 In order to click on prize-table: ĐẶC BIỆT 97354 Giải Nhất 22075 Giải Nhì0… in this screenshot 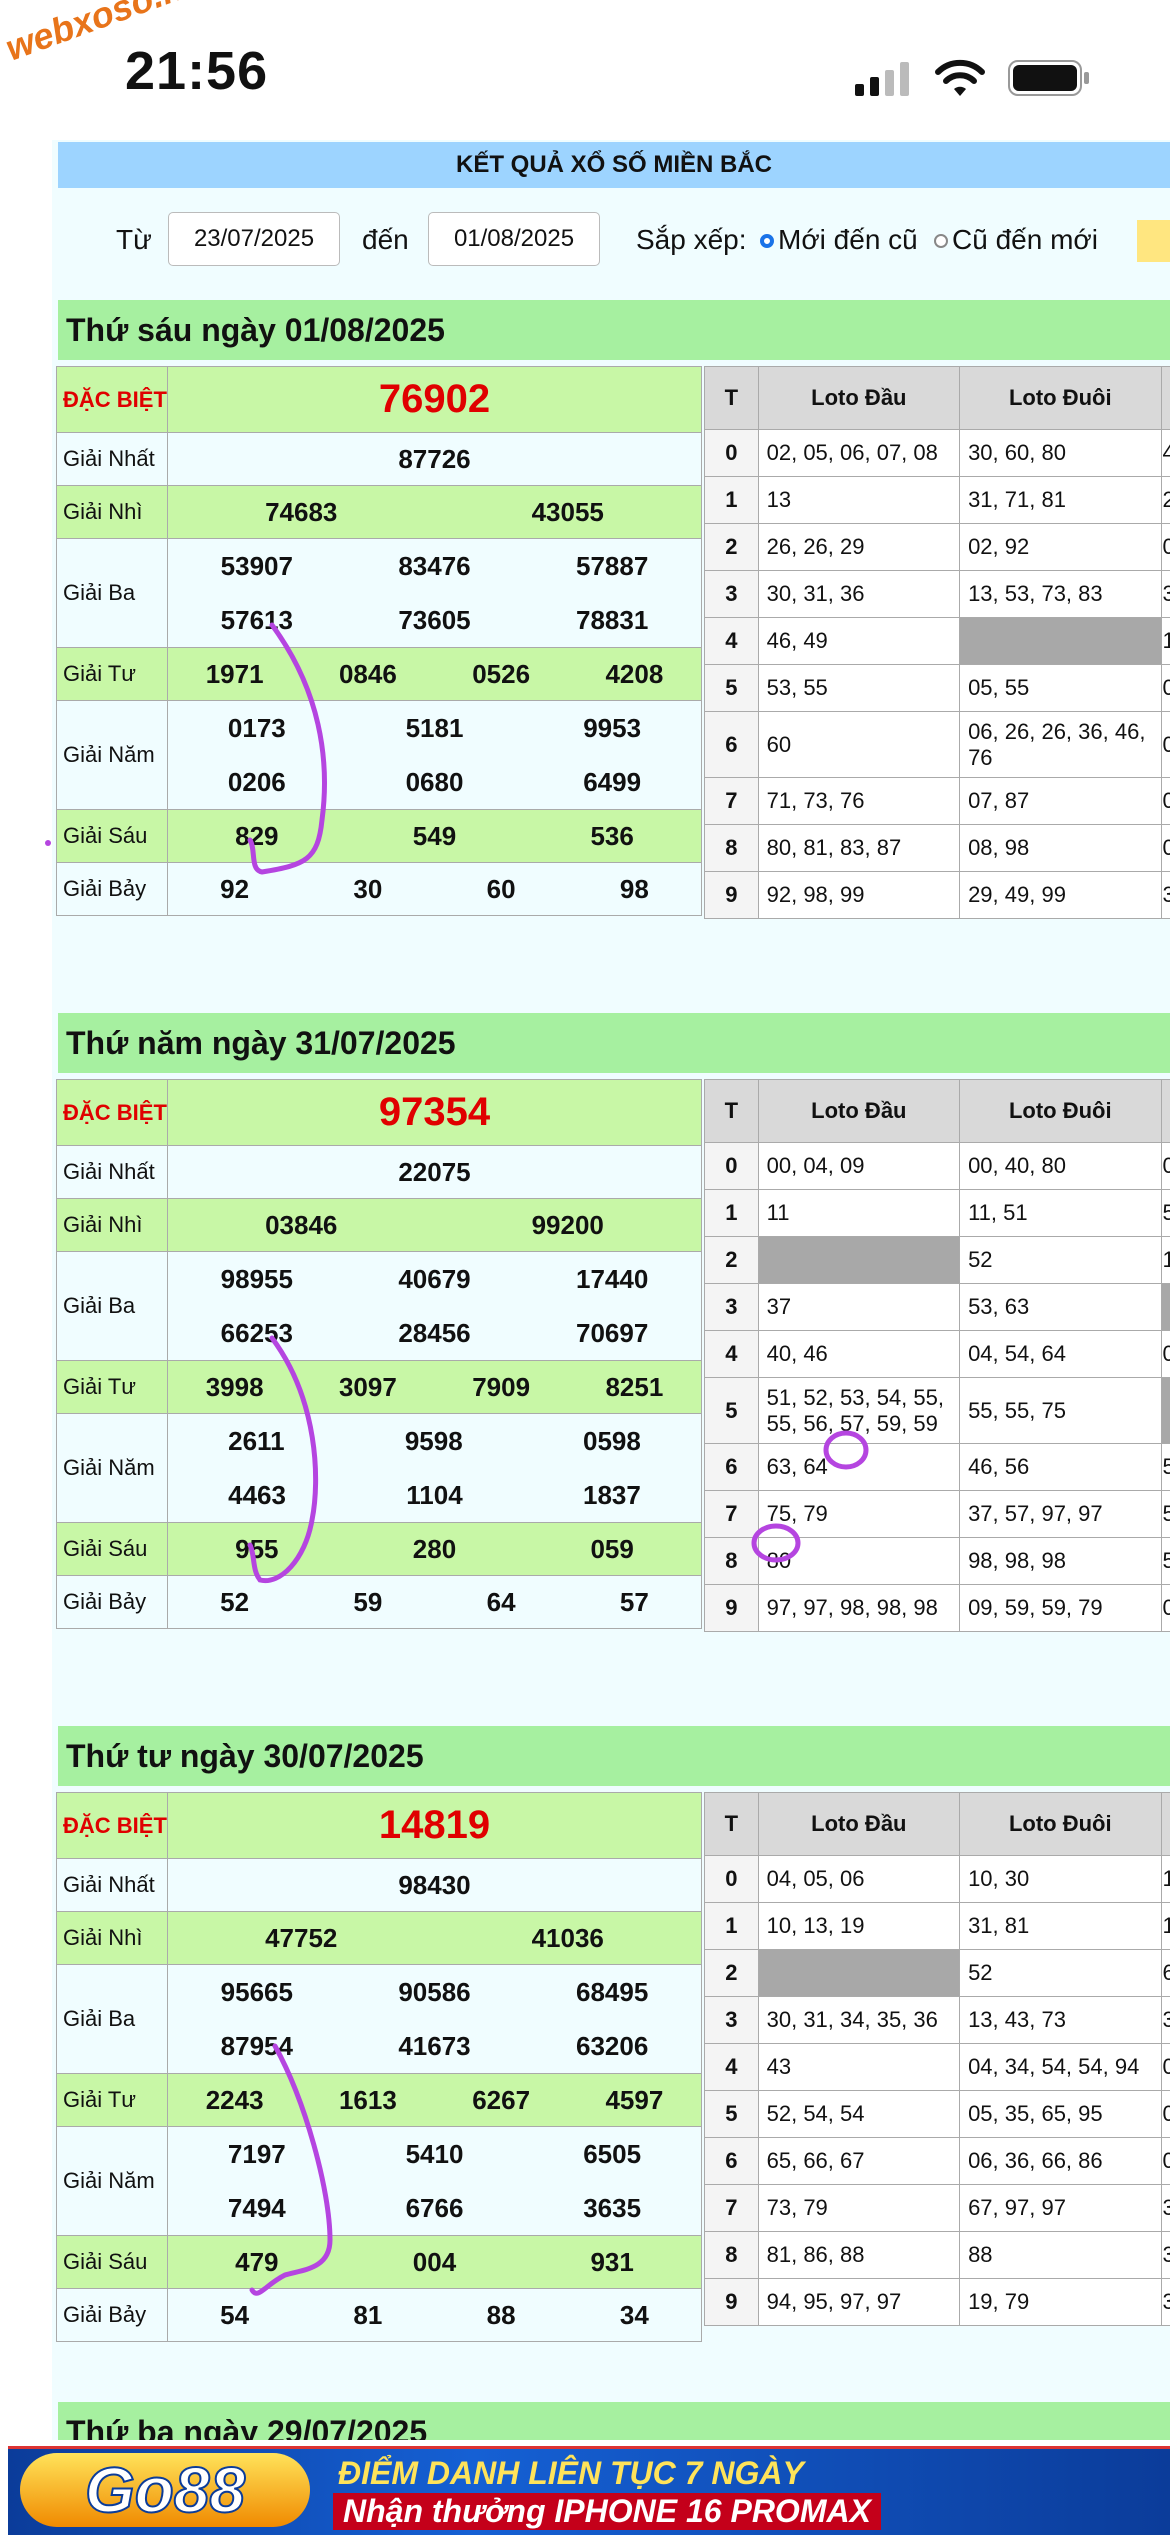, I will do `click(379, 1354)`.